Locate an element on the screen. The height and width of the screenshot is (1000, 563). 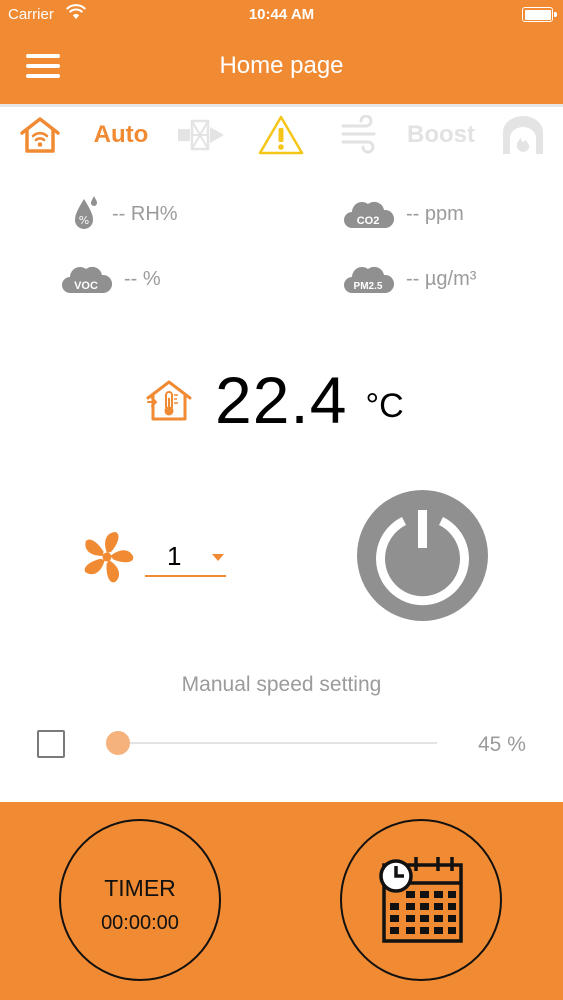
indoor-temperature: 22.4 °C is located at coordinates (274, 400).